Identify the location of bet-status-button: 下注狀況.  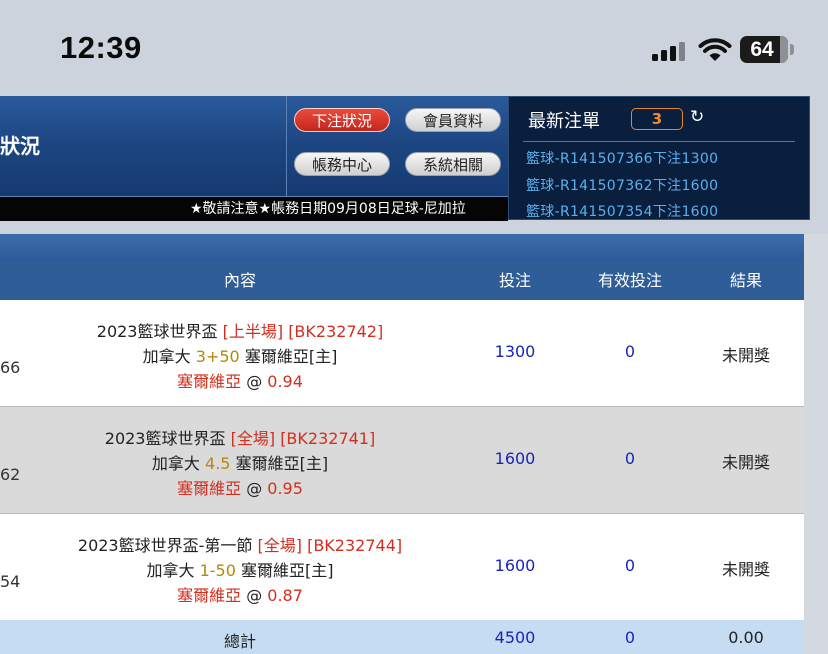
(342, 120).